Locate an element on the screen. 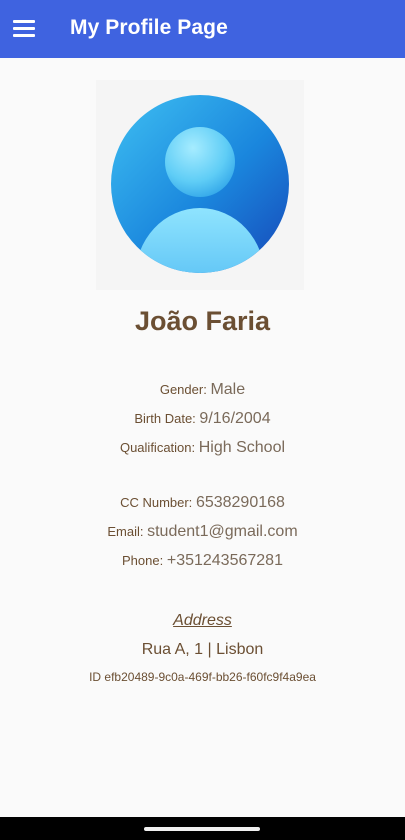  email-row: Email: student1@gmail.com is located at coordinates (202, 532).